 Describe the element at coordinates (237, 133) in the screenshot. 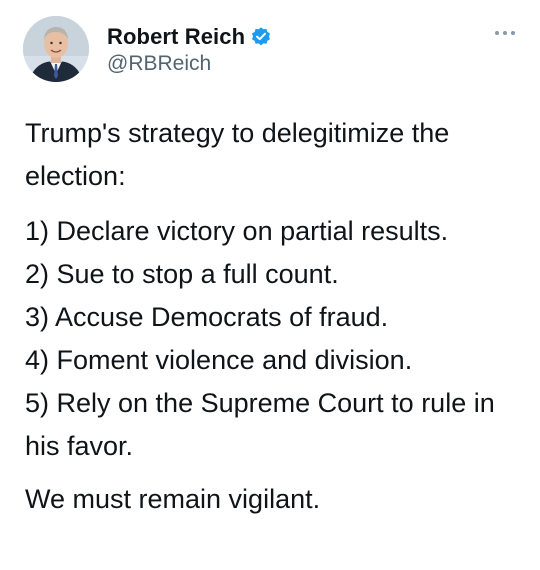

I see `intro-line-1: Trump's strategy to delegitimize the` at that location.